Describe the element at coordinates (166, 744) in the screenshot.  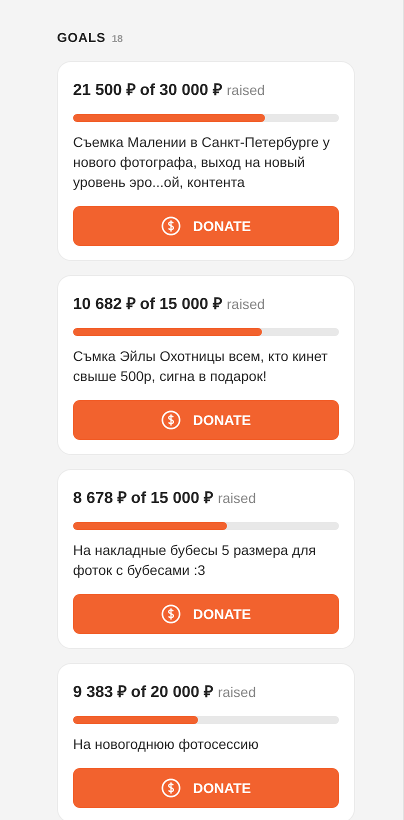
I see `goal-description: На новогоднюю фотосессию` at that location.